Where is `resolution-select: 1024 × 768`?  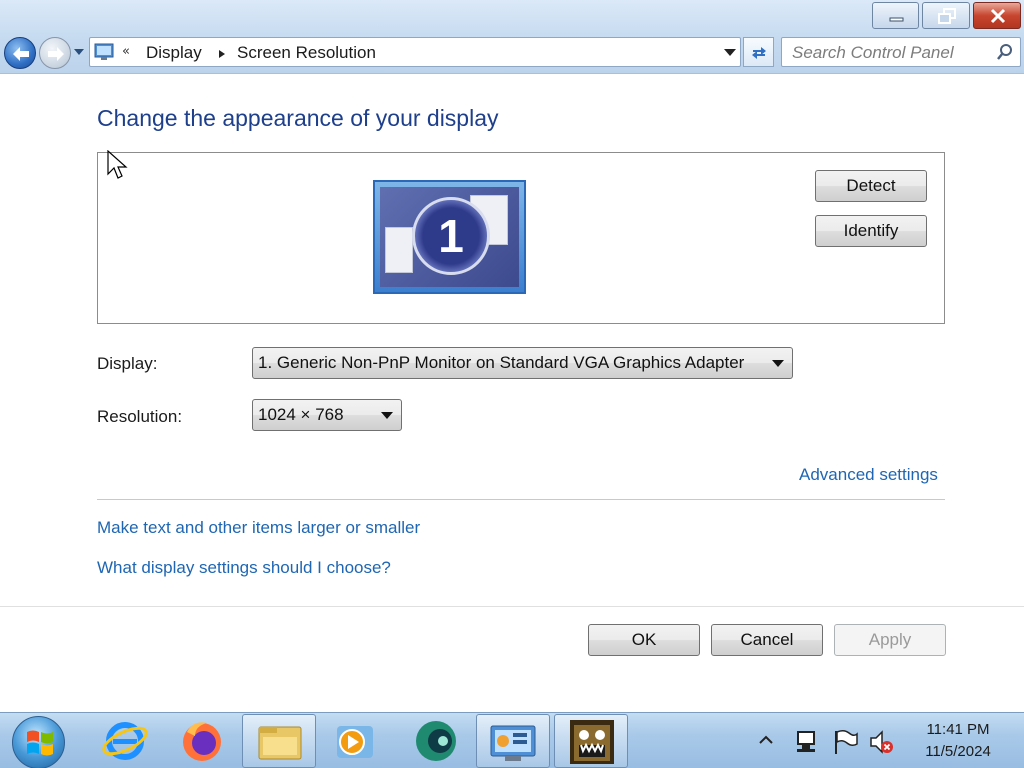 resolution-select: 1024 × 768 is located at coordinates (327, 415).